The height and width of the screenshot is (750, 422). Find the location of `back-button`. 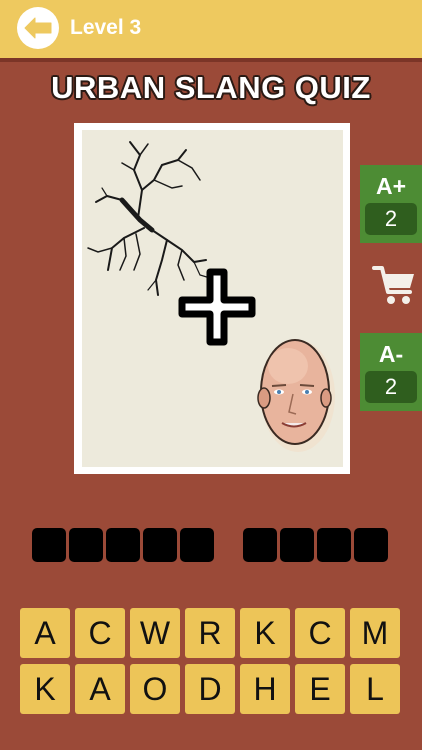

back-button is located at coordinates (38, 28).